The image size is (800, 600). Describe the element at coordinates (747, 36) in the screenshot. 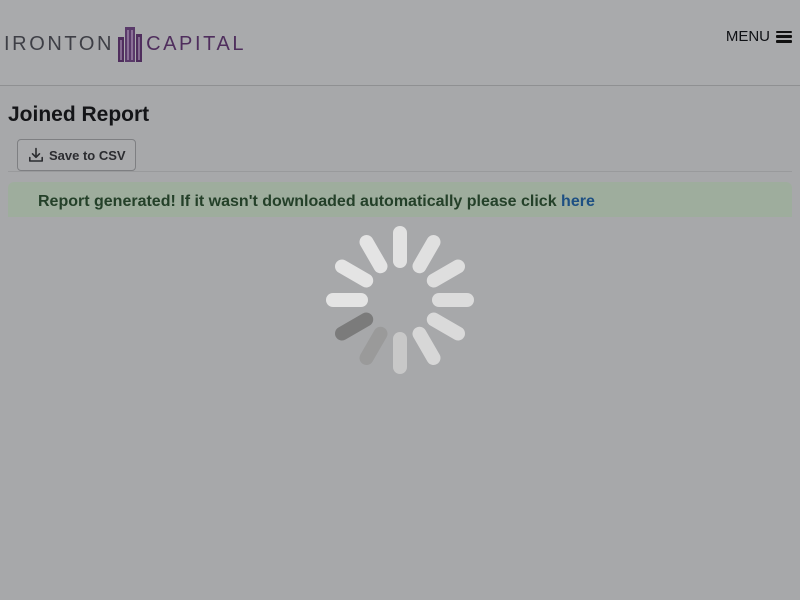

I see `menu-label: MENU` at that location.